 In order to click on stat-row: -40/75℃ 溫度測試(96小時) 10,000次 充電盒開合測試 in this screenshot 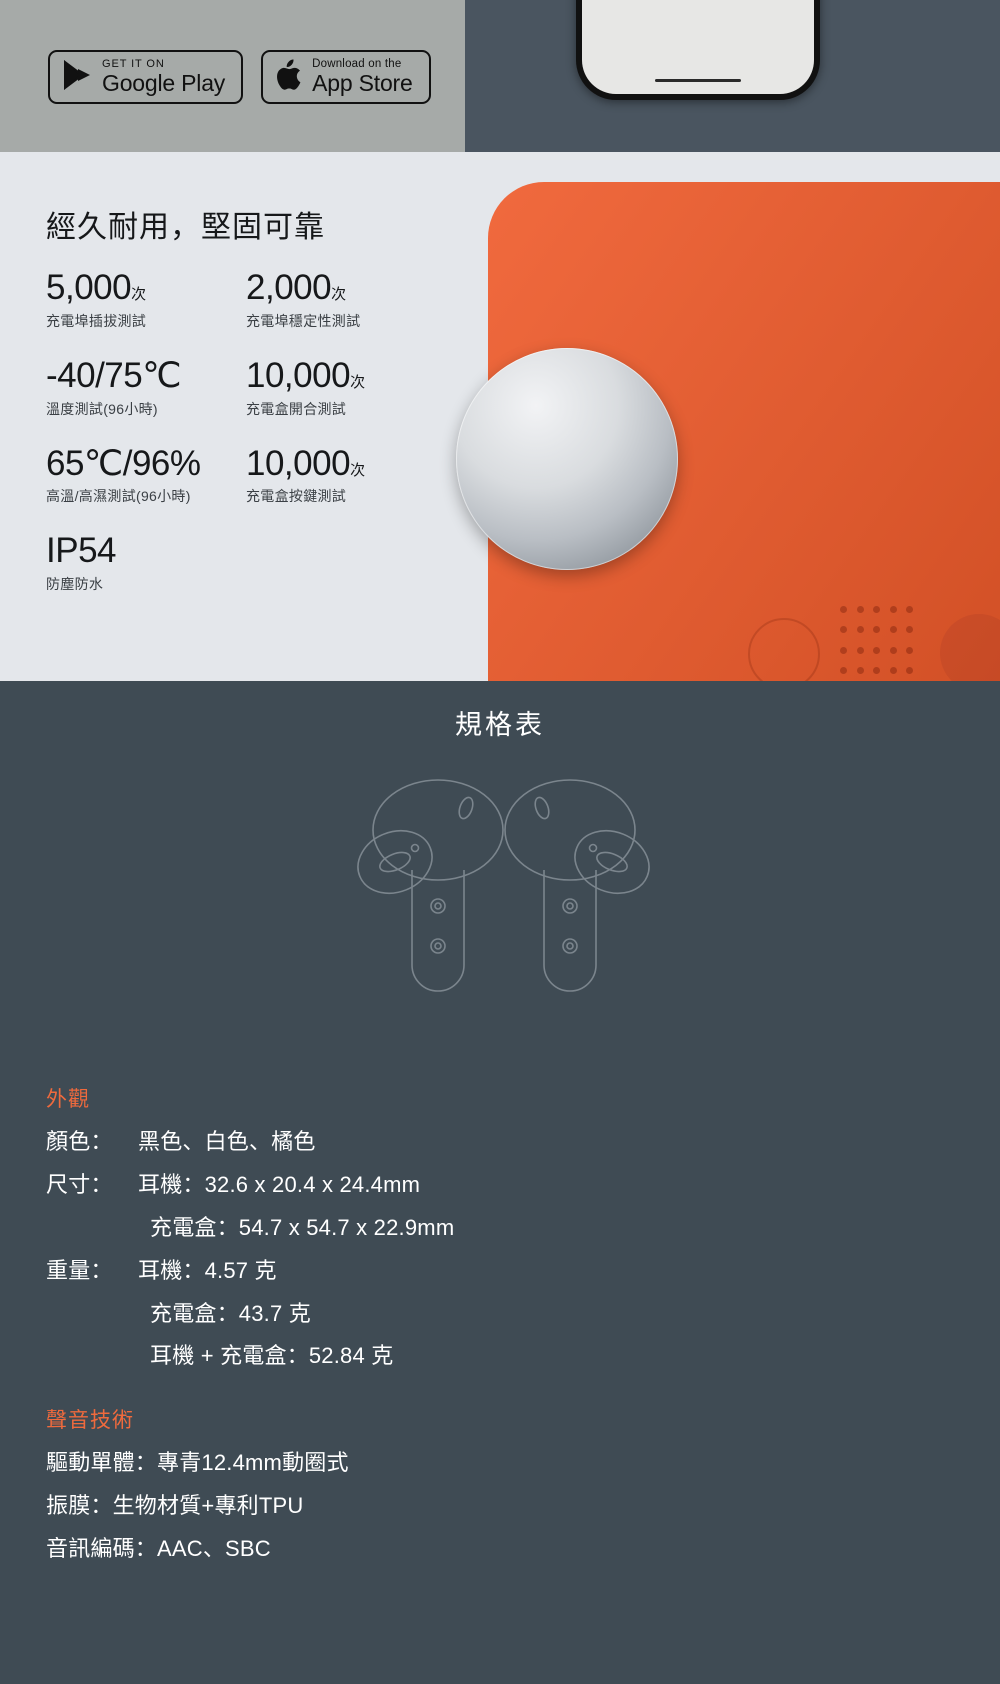, I will do `click(246, 400)`.